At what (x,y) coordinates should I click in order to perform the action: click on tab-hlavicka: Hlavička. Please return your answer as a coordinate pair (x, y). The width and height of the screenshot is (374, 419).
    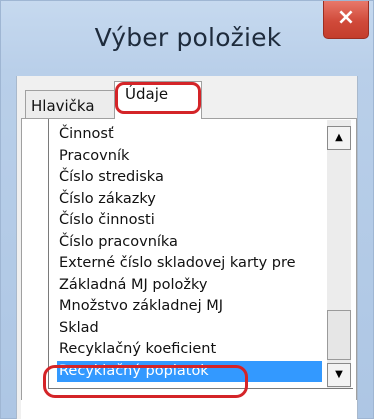
    Looking at the image, I should click on (71, 104).